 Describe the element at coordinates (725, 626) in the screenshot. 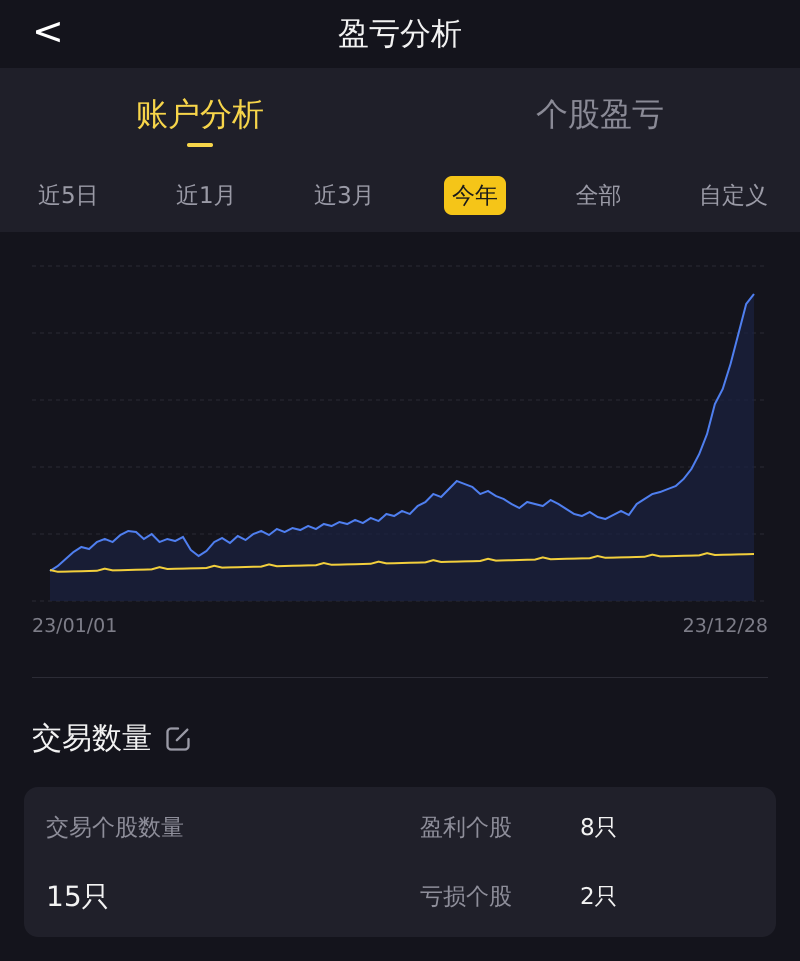

I see `axis-label: 23/12/28` at that location.